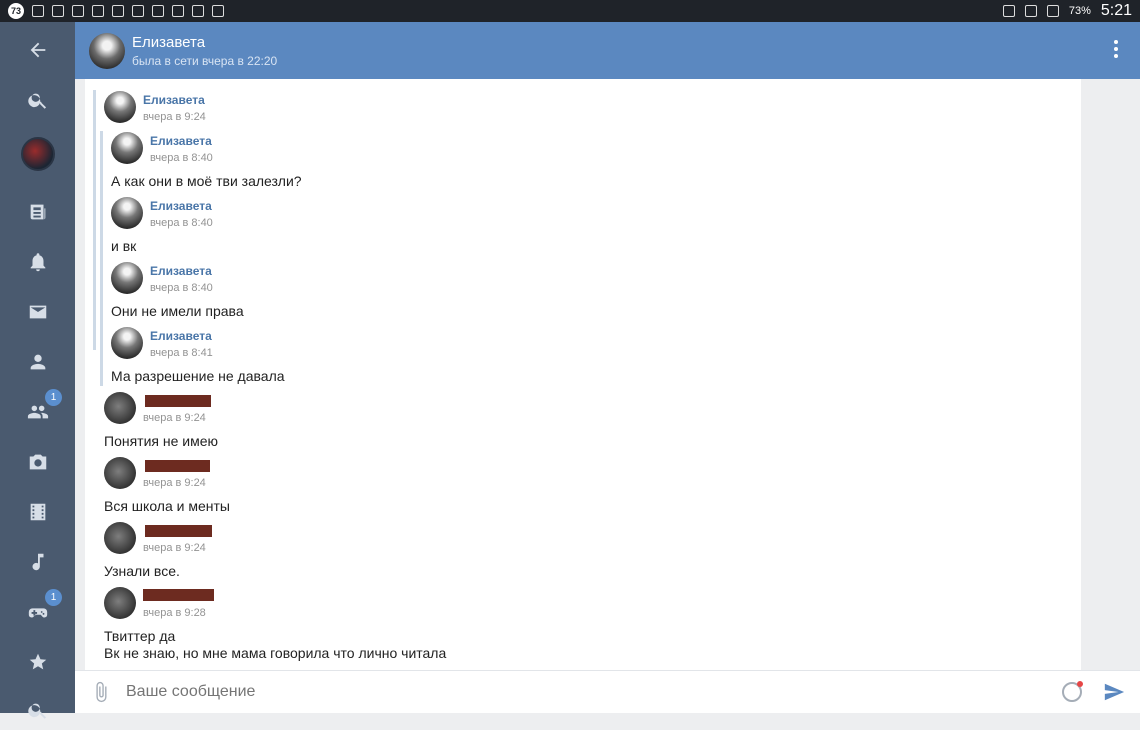  I want to click on film-icon, so click(37, 512).